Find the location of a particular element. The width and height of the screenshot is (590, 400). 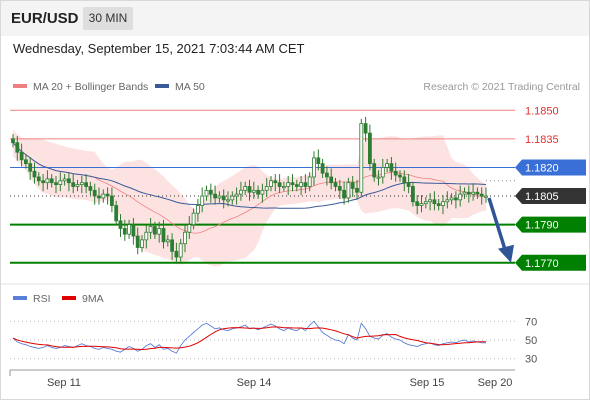

level-label-1.1850: 1.1850 is located at coordinates (542, 111).